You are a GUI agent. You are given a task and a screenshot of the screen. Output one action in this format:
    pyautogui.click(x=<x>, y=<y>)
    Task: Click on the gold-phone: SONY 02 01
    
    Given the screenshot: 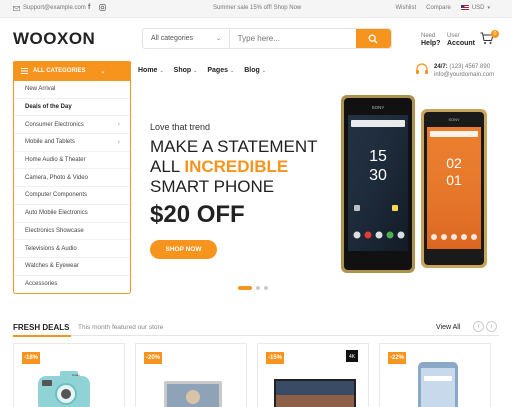 What is the action you would take?
    pyautogui.click(x=454, y=188)
    